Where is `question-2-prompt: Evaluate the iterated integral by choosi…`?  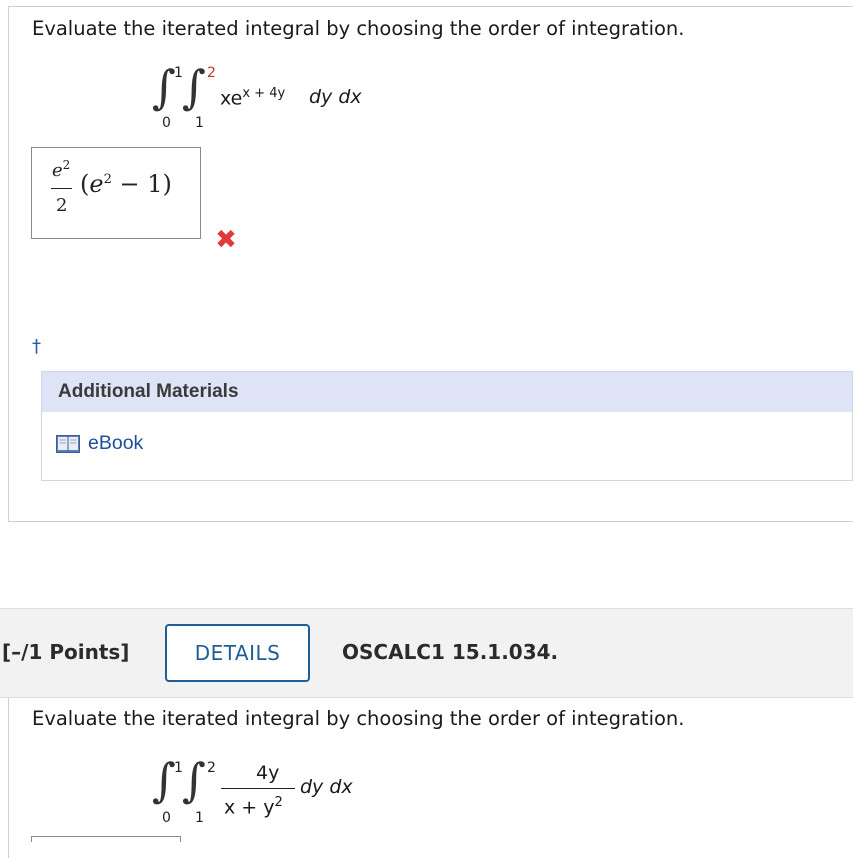
question-2-prompt: Evaluate the iterated integral by choosi… is located at coordinates (358, 718).